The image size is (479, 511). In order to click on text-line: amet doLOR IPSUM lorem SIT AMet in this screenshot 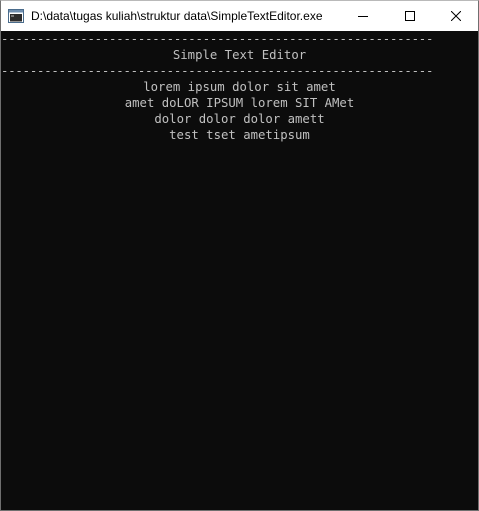, I will do `click(239, 103)`.